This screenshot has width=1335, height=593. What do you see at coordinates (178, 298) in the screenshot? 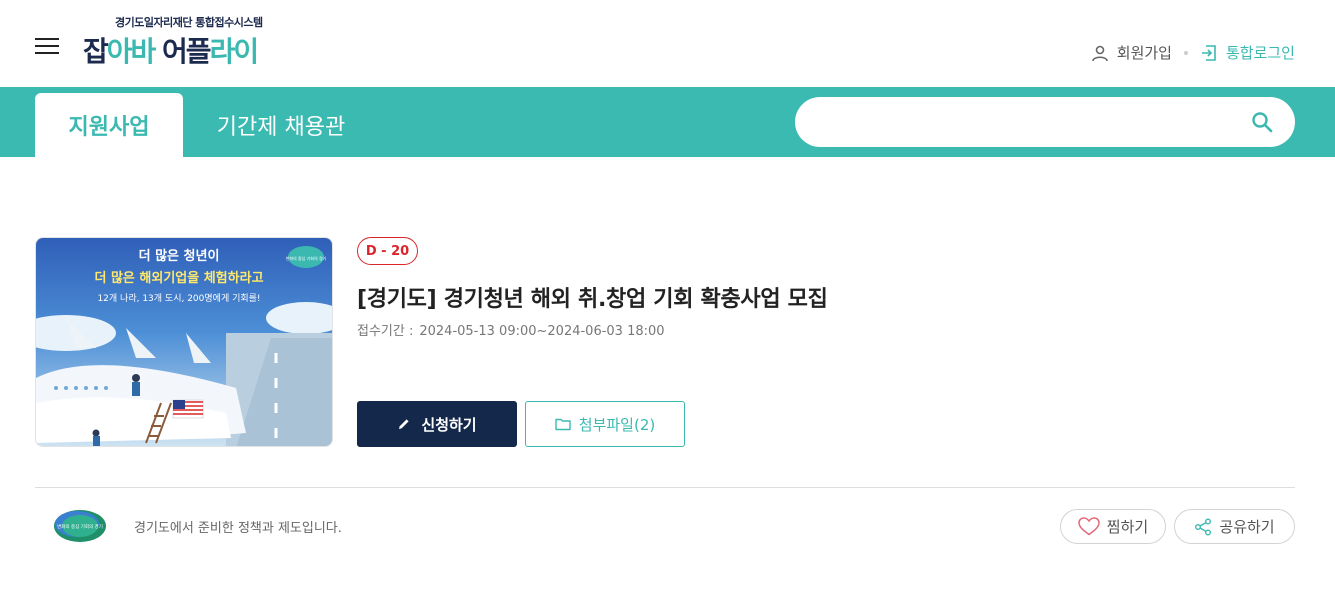
I see `thumbnail-subline: 12개 나라, 13개 도시, 200명에게 기회를!` at bounding box center [178, 298].